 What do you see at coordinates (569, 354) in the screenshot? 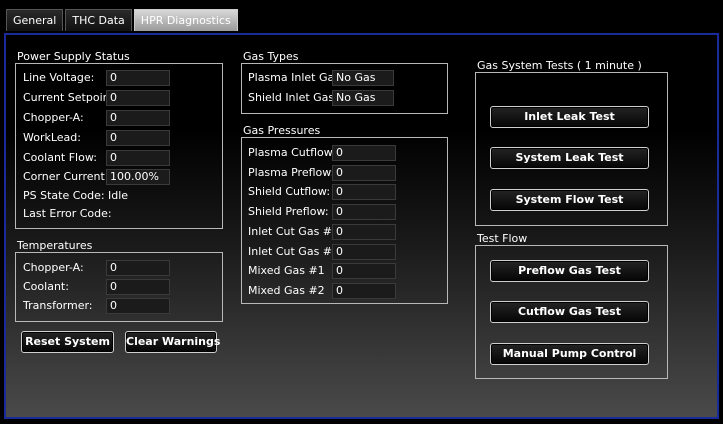
I see `manual-pump-control-button: Manual Pump Control` at bounding box center [569, 354].